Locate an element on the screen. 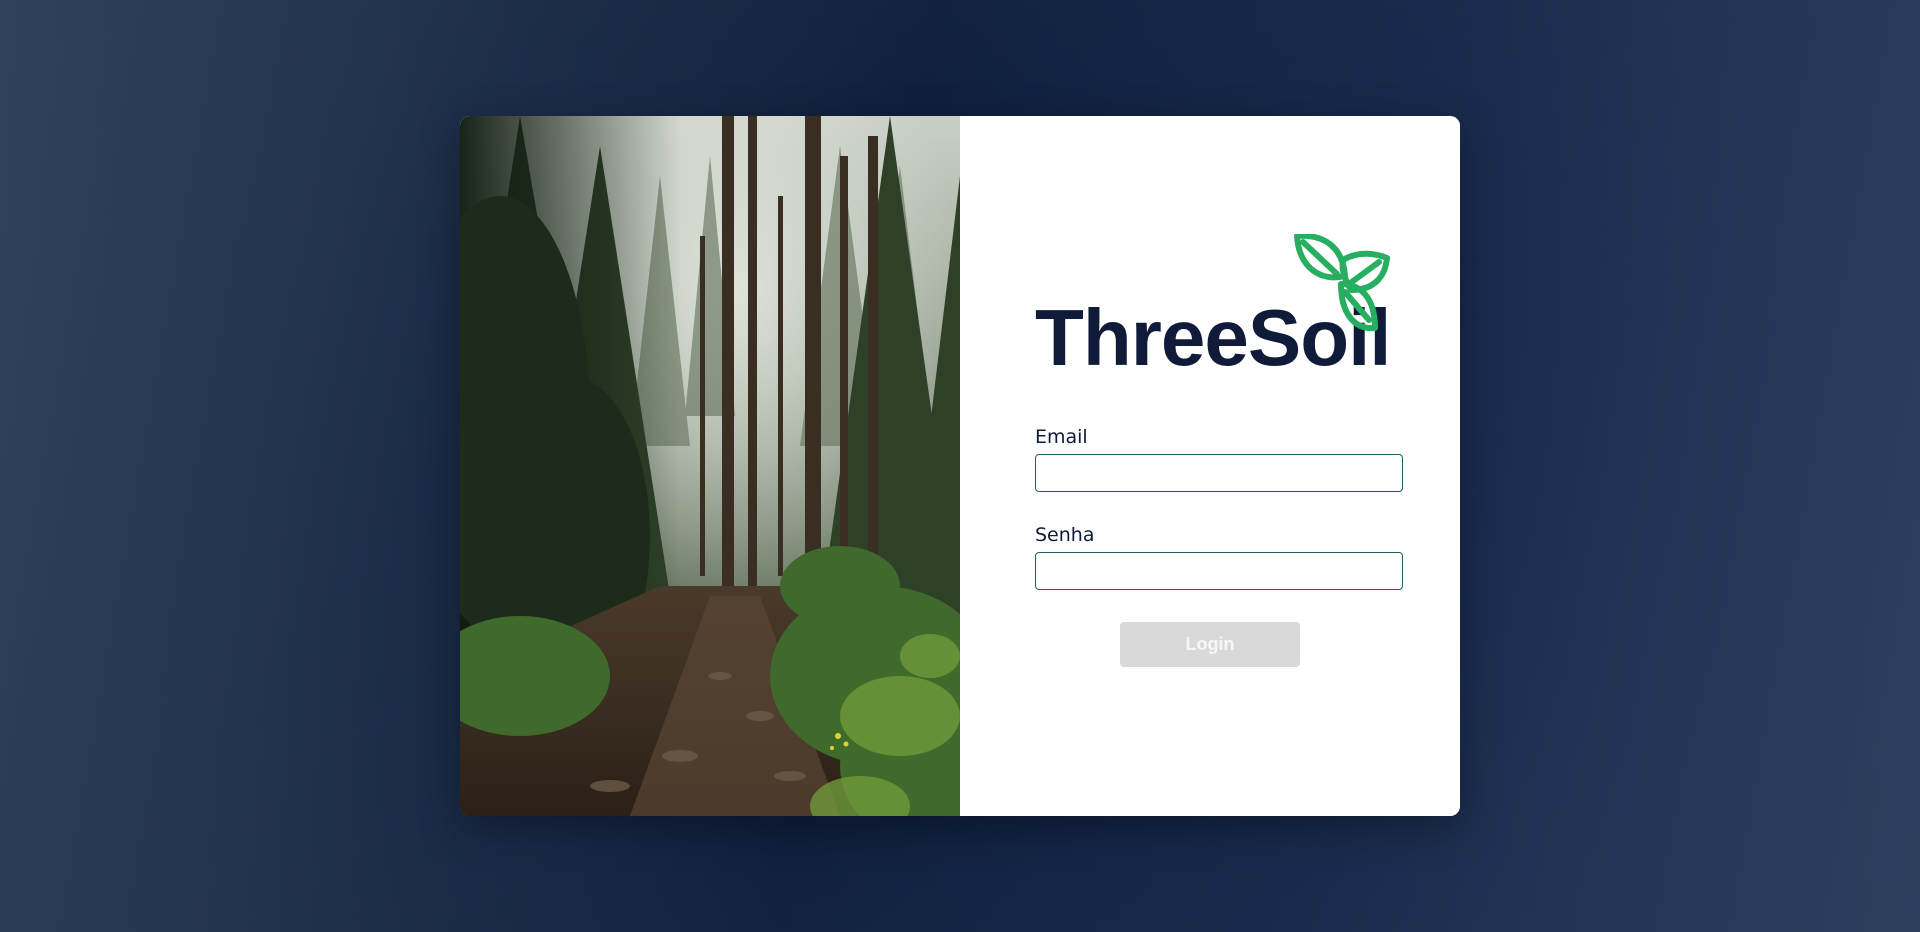  brand-logo: ThreeSoil is located at coordinates (1215, 306).